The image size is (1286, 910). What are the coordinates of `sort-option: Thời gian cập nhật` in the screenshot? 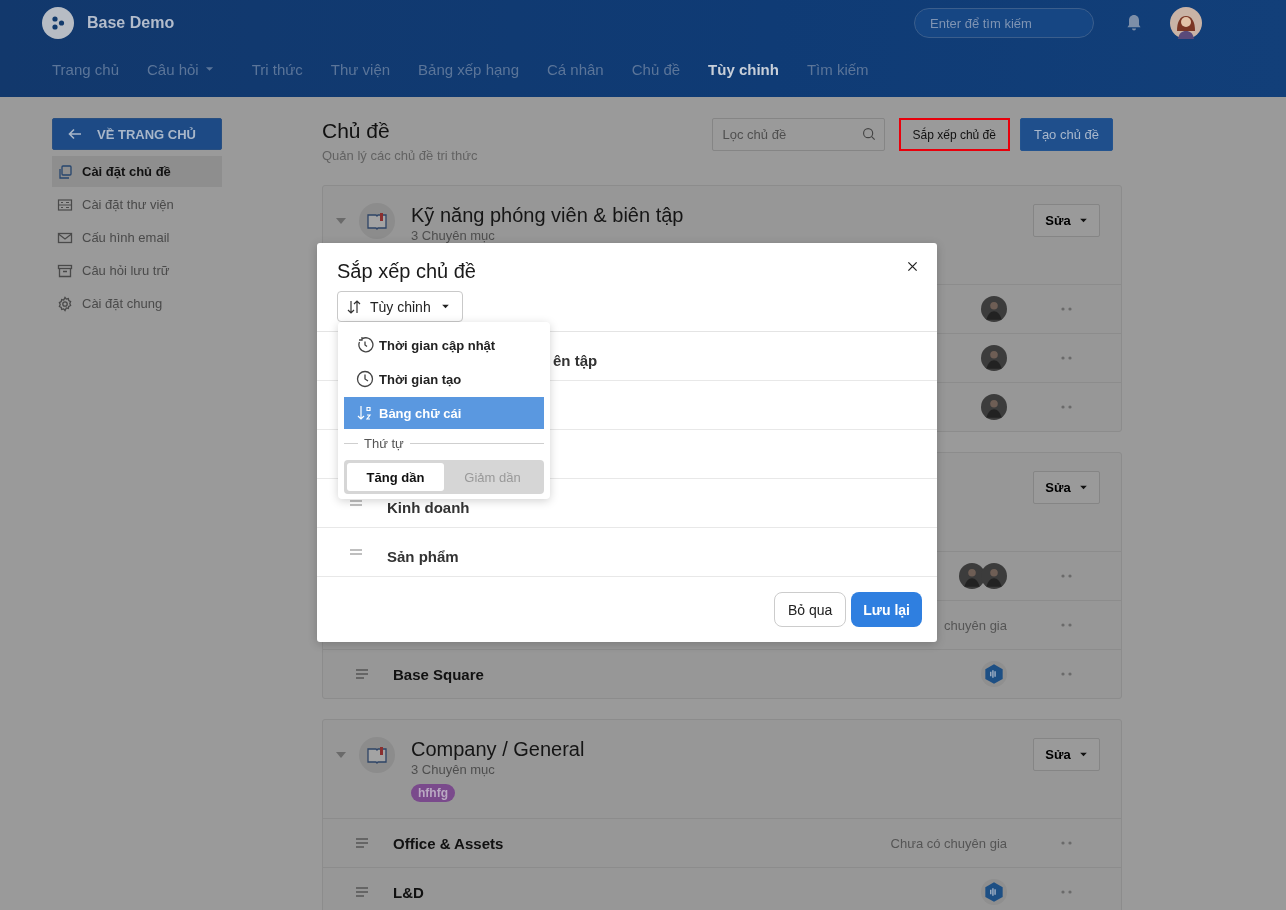 It's located at (444, 345).